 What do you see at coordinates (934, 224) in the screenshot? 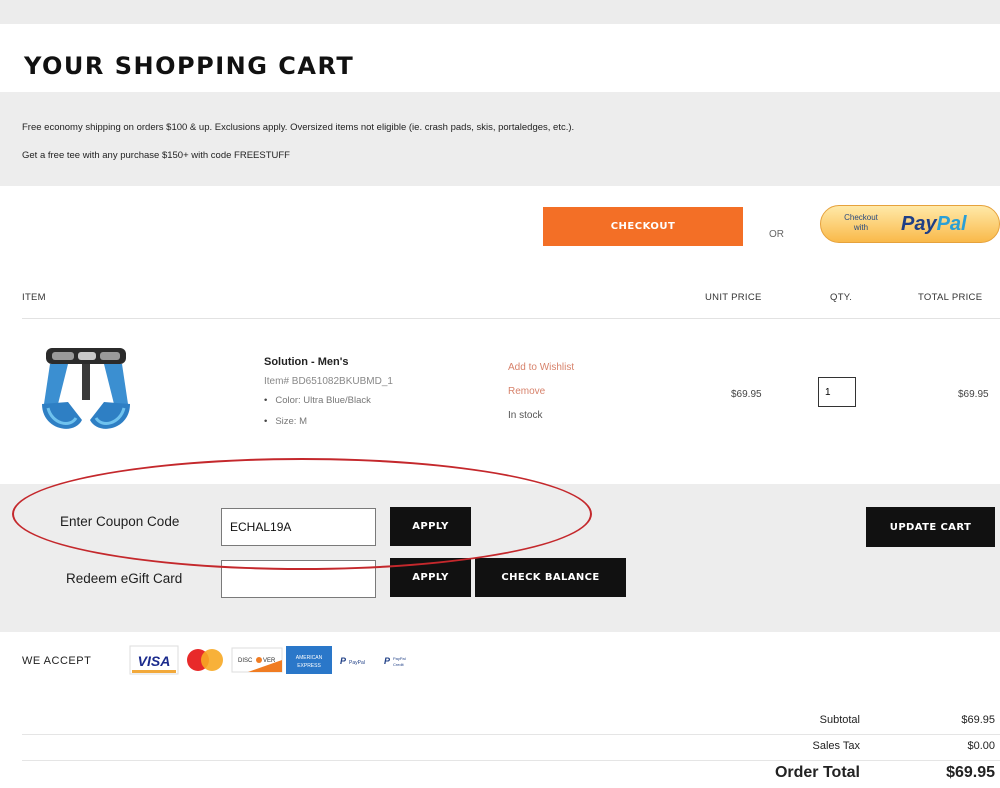
I see `paypal-logo: PayPal` at bounding box center [934, 224].